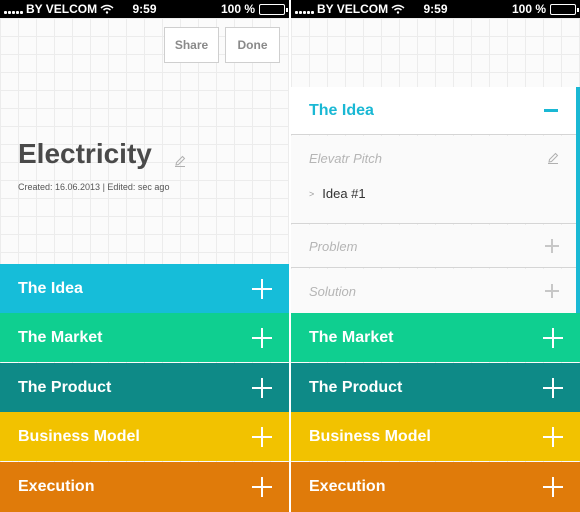  I want to click on chevron-right-icon: >, so click(312, 193).